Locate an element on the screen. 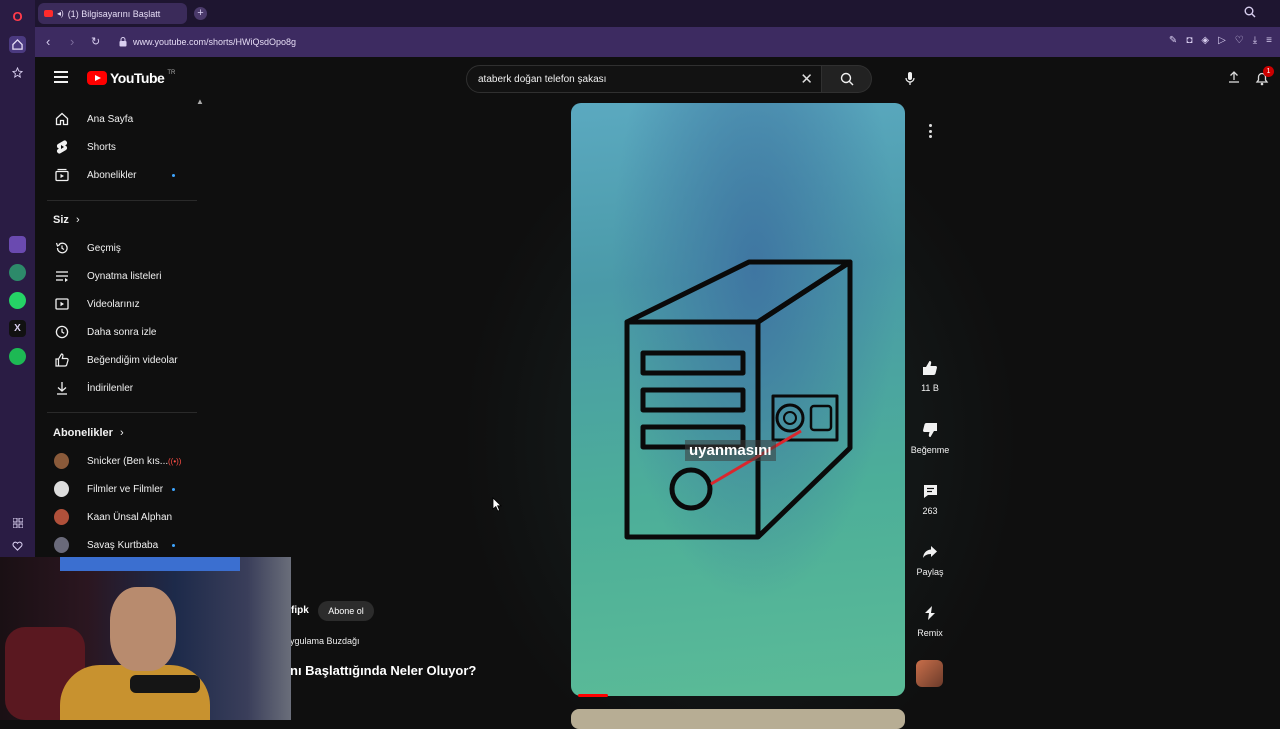  sidebar-item-liked-videos: Beğendiğim videolar is located at coordinates (120, 360).